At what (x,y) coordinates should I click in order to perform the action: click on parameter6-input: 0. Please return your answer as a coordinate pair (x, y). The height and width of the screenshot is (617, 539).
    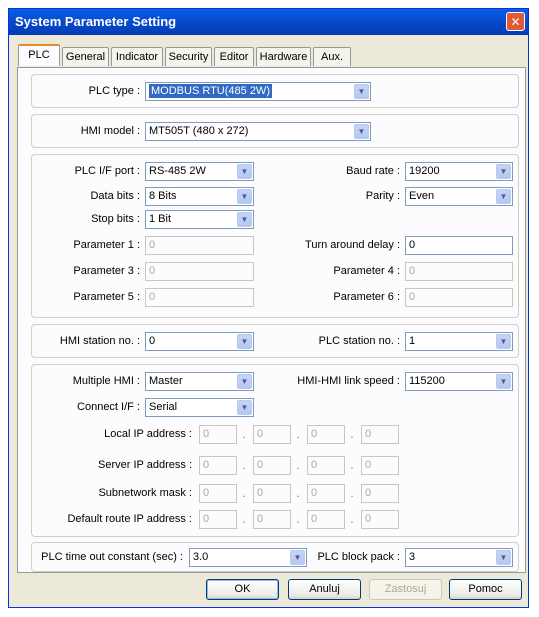
    Looking at the image, I should click on (459, 297).